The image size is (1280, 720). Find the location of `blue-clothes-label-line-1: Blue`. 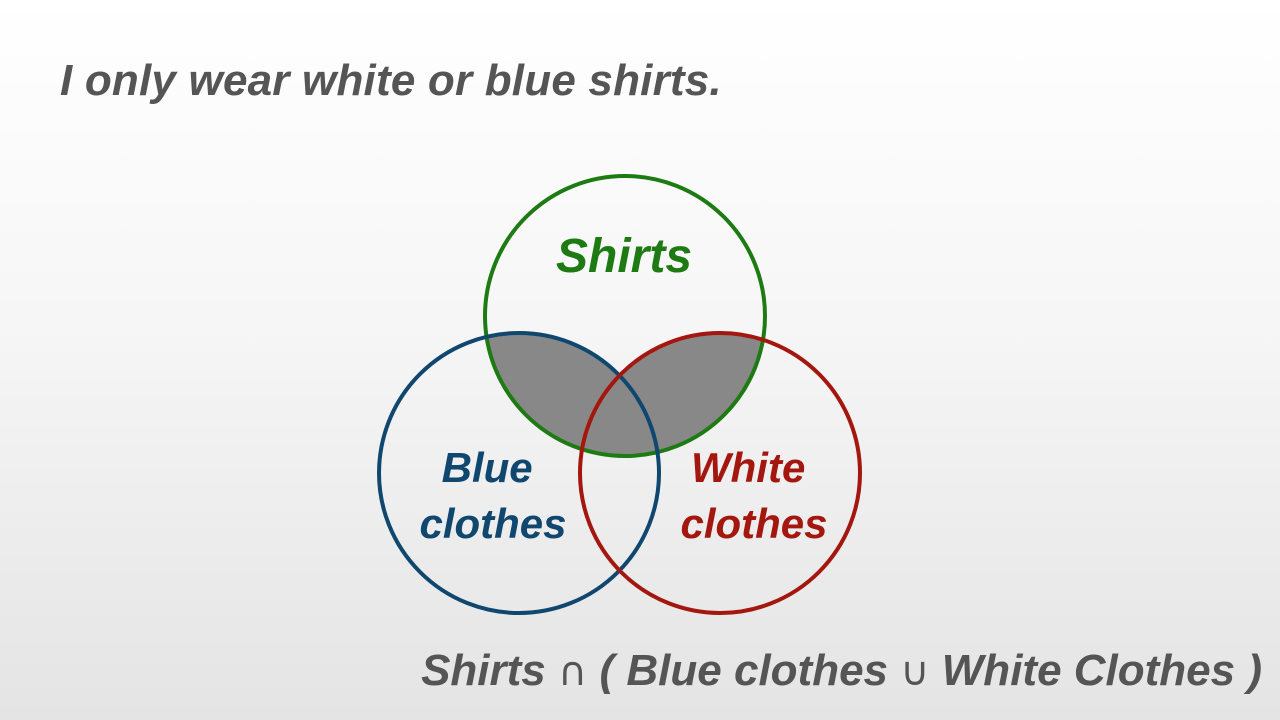

blue-clothes-label-line-1: Blue is located at coordinates (487, 467).